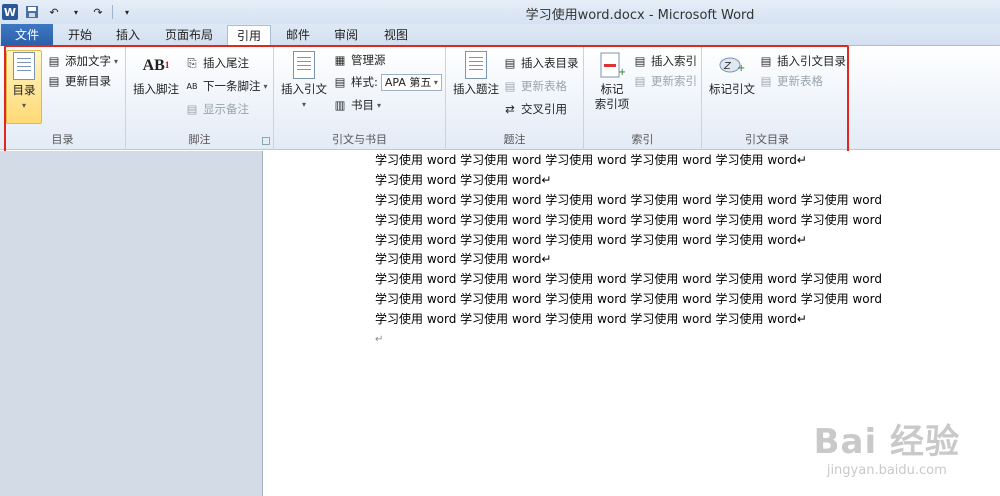 This screenshot has height=496, width=1000. What do you see at coordinates (767, 139) in the screenshot?
I see `group-label-toa: 引文目录` at bounding box center [767, 139].